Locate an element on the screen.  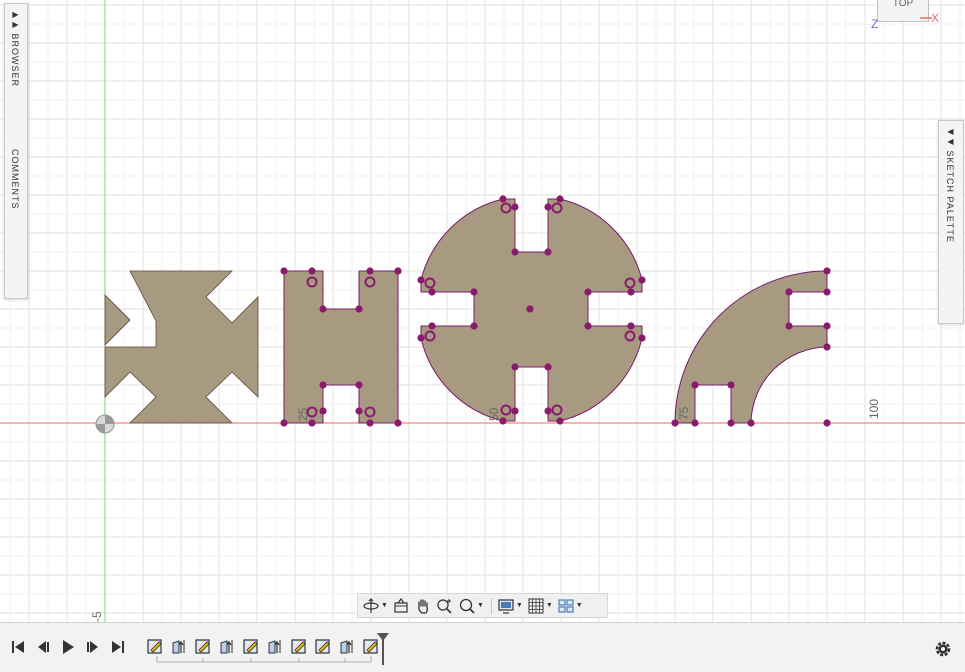
sketch-palette-toggle: ◀◀ SKETCH PALETTE is located at coordinates (950, 185).